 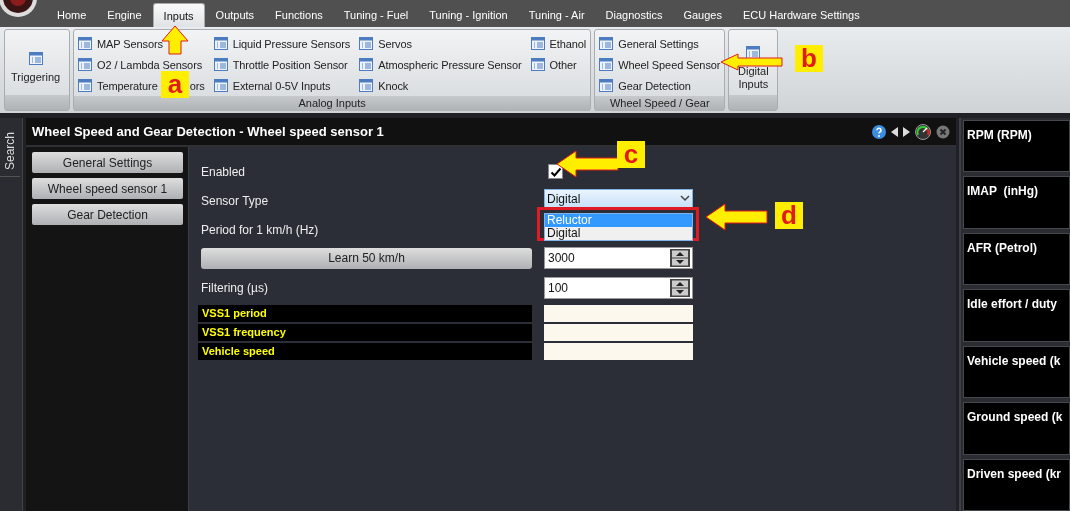 I want to click on ribbon-item: Ethanol, so click(x=558, y=43).